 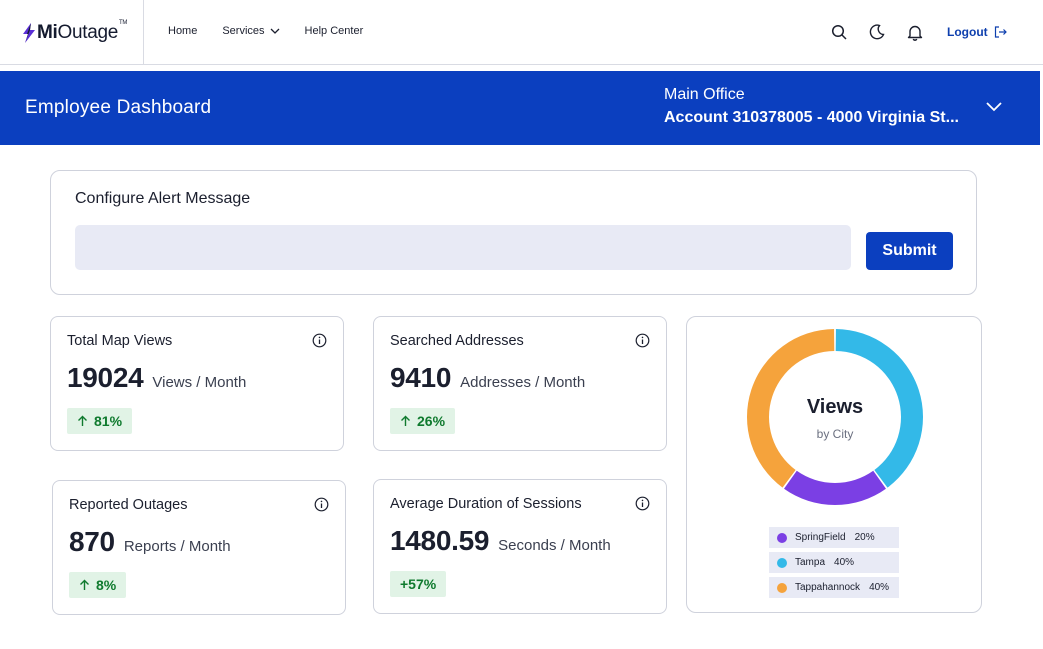 What do you see at coordinates (418, 584) in the screenshot?
I see `trend-badge: +57%` at bounding box center [418, 584].